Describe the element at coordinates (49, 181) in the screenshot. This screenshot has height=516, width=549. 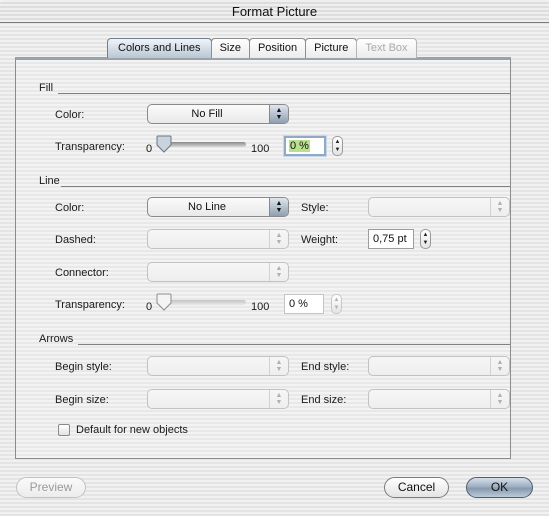
I see `line-section-label: Line` at that location.